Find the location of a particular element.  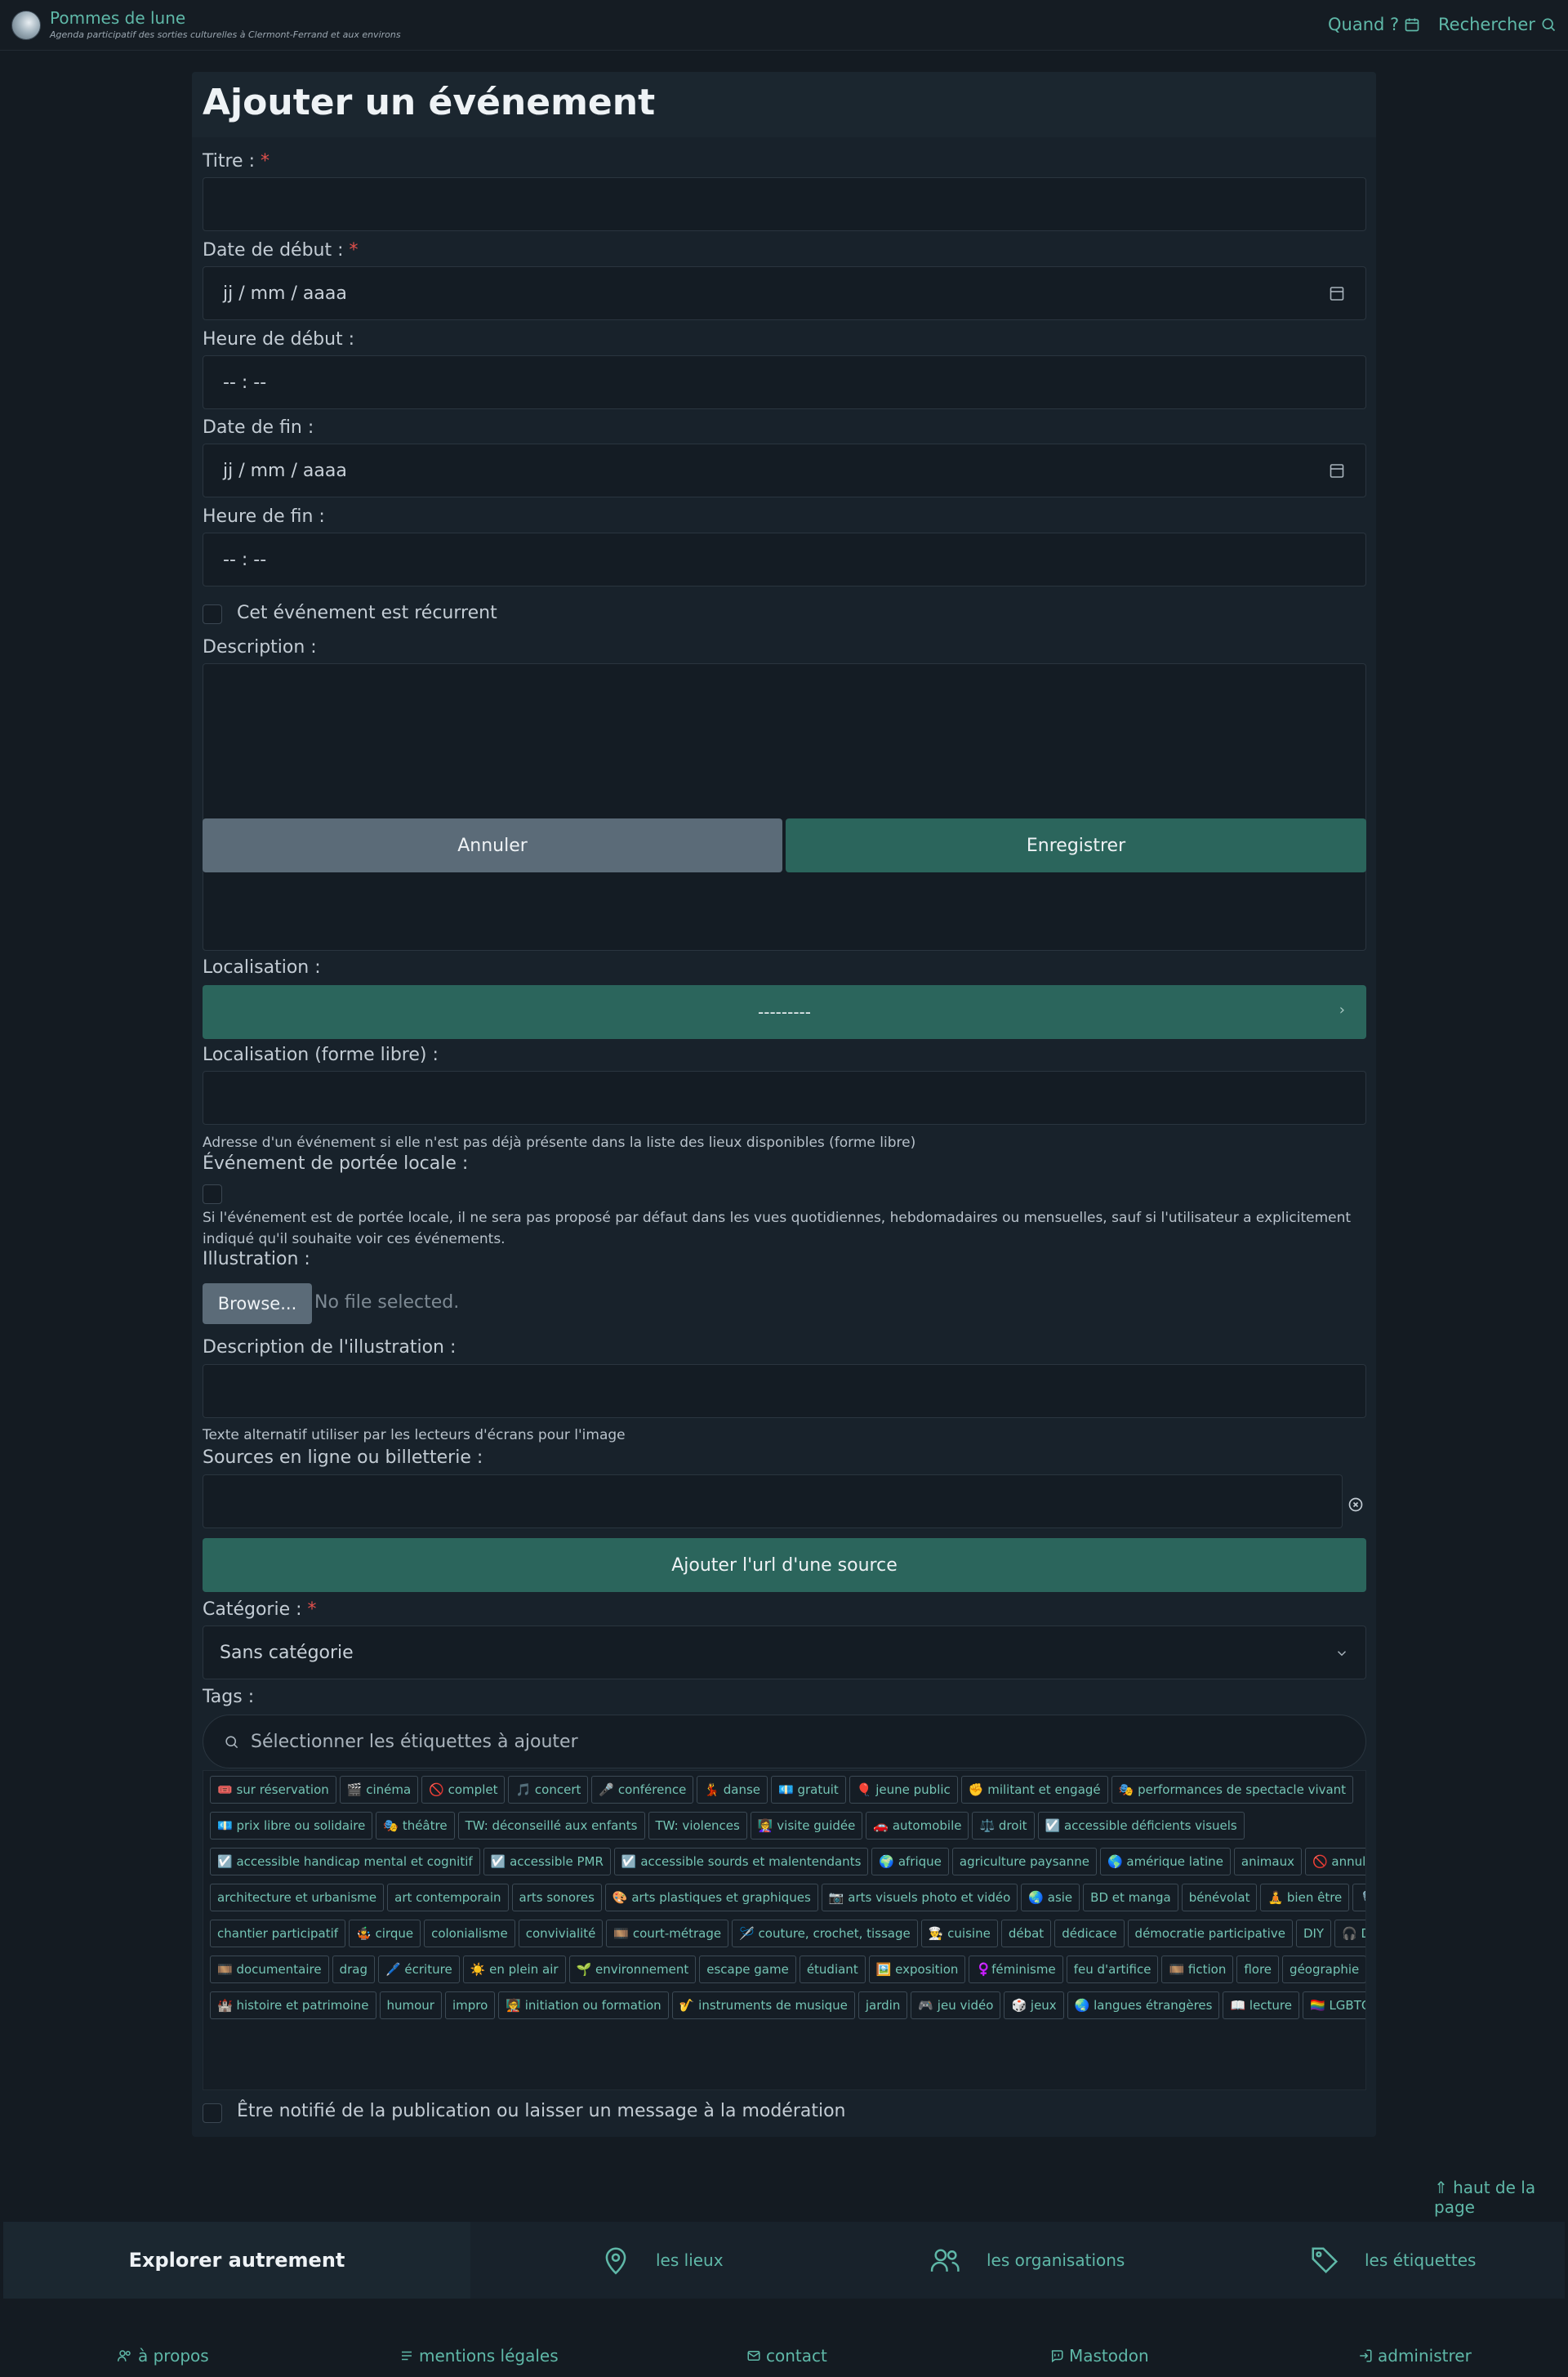

tag-chip: 💃 danse is located at coordinates (732, 1790).